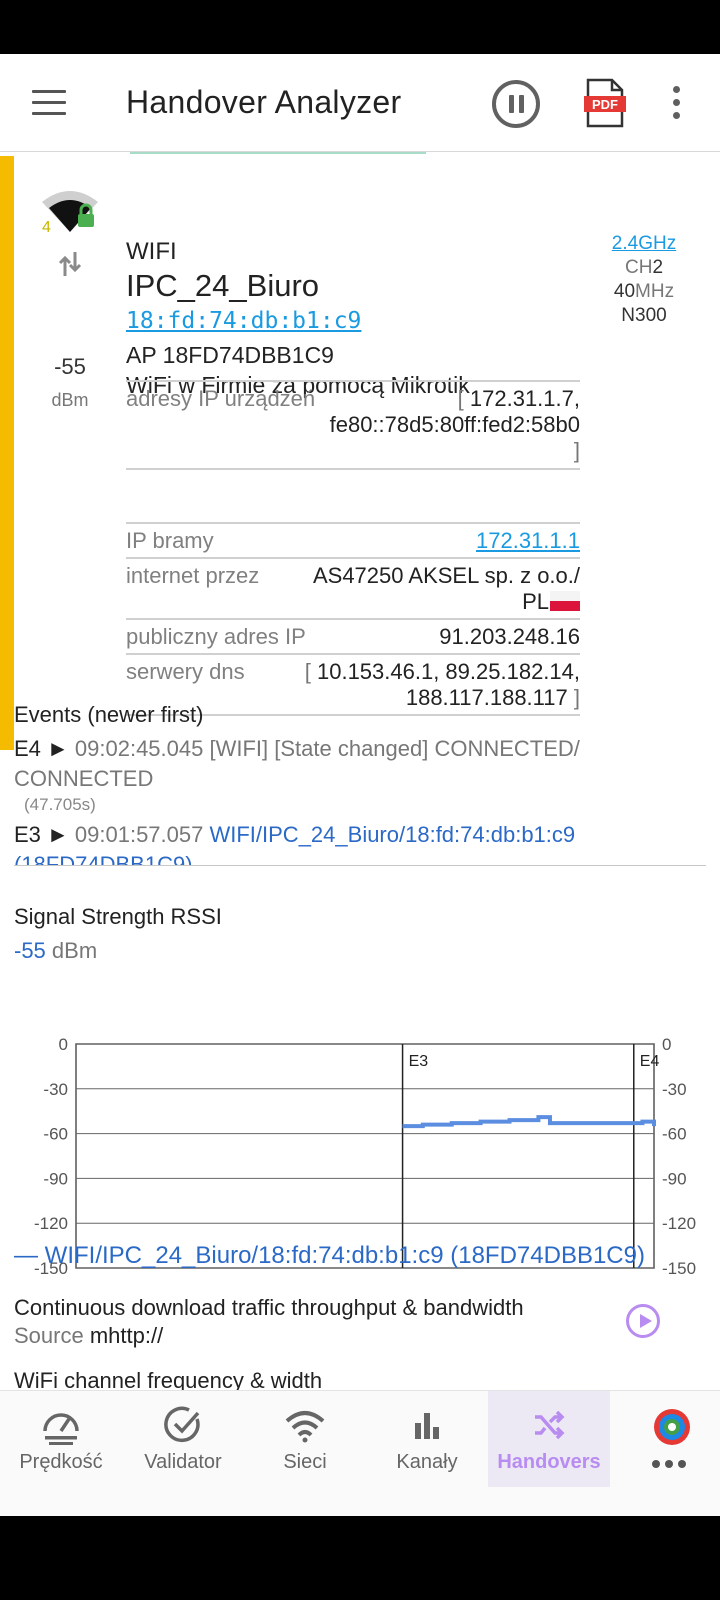  What do you see at coordinates (650, 1061) in the screenshot?
I see `event-marker-label: E4` at bounding box center [650, 1061].